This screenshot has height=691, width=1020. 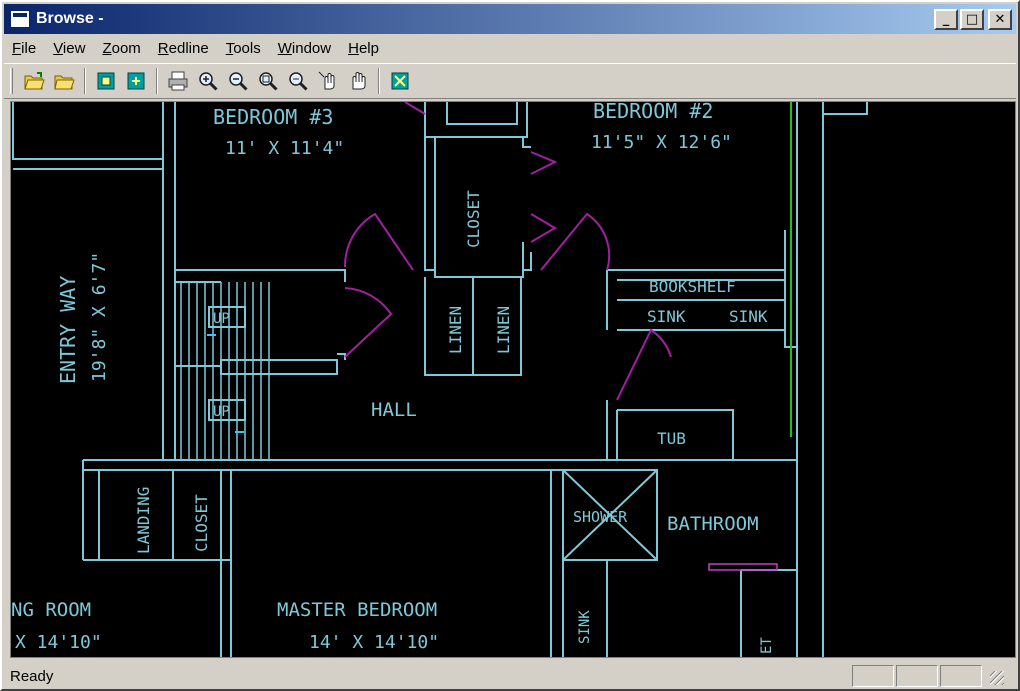 What do you see at coordinates (51, 610) in the screenshot?
I see `label-living-room: NG ROOM` at bounding box center [51, 610].